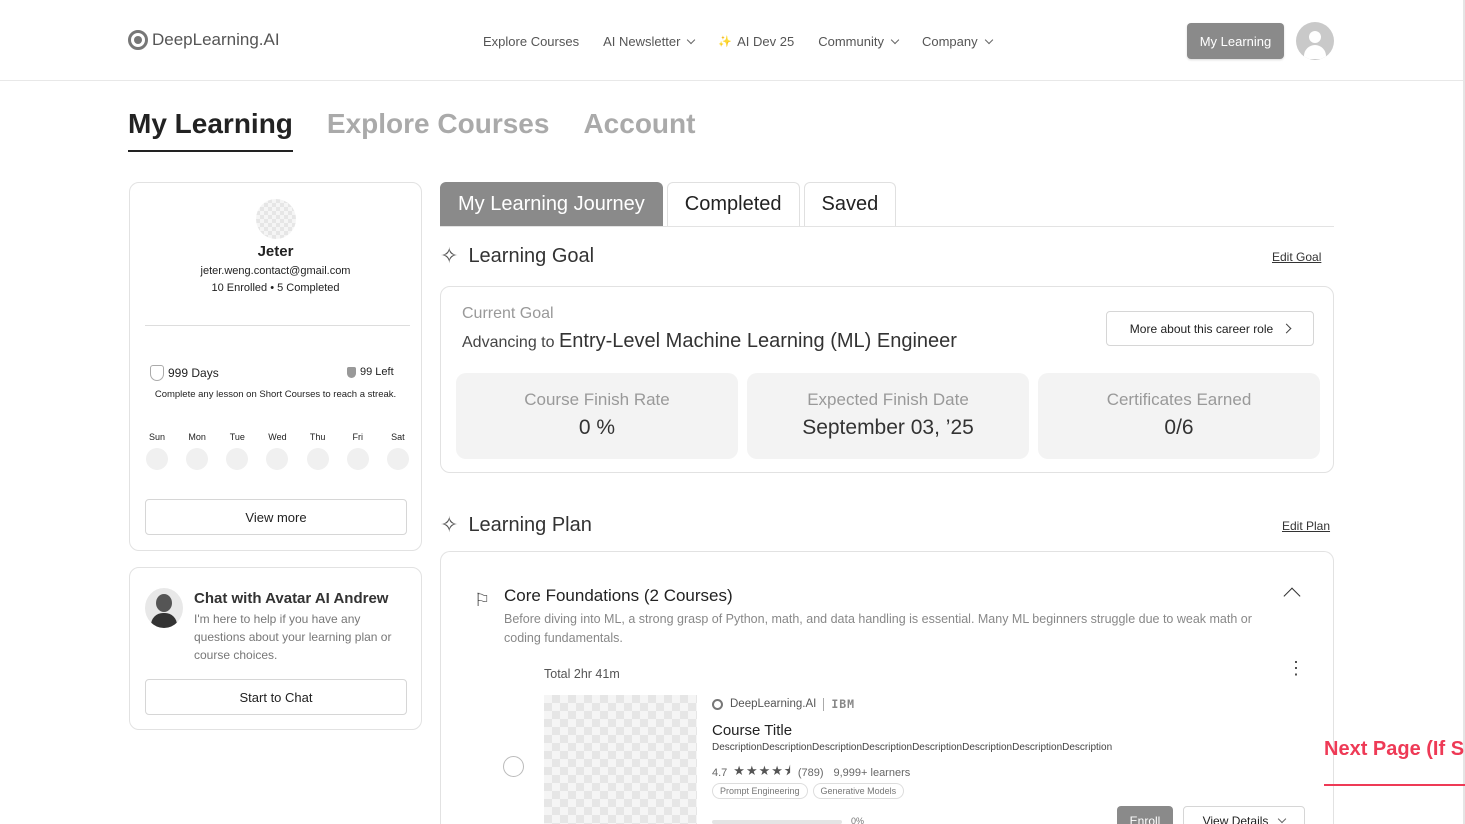 The image size is (1465, 824). I want to click on day-label: Sun, so click(156, 437).